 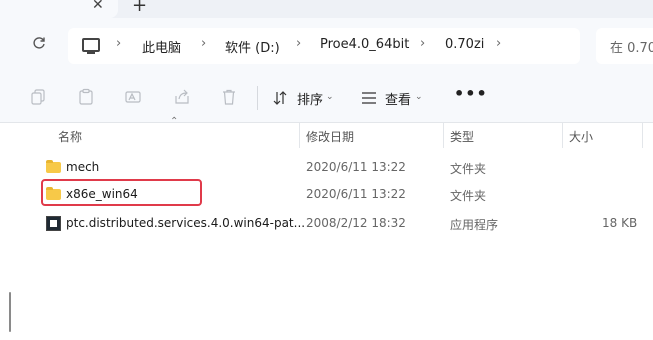 I want to click on rename-icon, so click(x=133, y=97).